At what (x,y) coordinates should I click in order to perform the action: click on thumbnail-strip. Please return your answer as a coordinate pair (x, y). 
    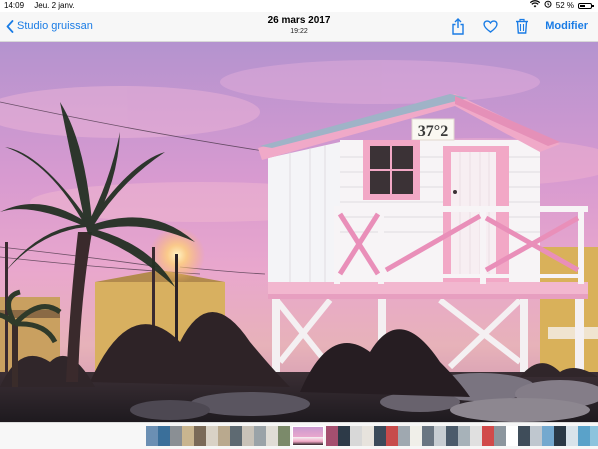
    Looking at the image, I should click on (299, 435).